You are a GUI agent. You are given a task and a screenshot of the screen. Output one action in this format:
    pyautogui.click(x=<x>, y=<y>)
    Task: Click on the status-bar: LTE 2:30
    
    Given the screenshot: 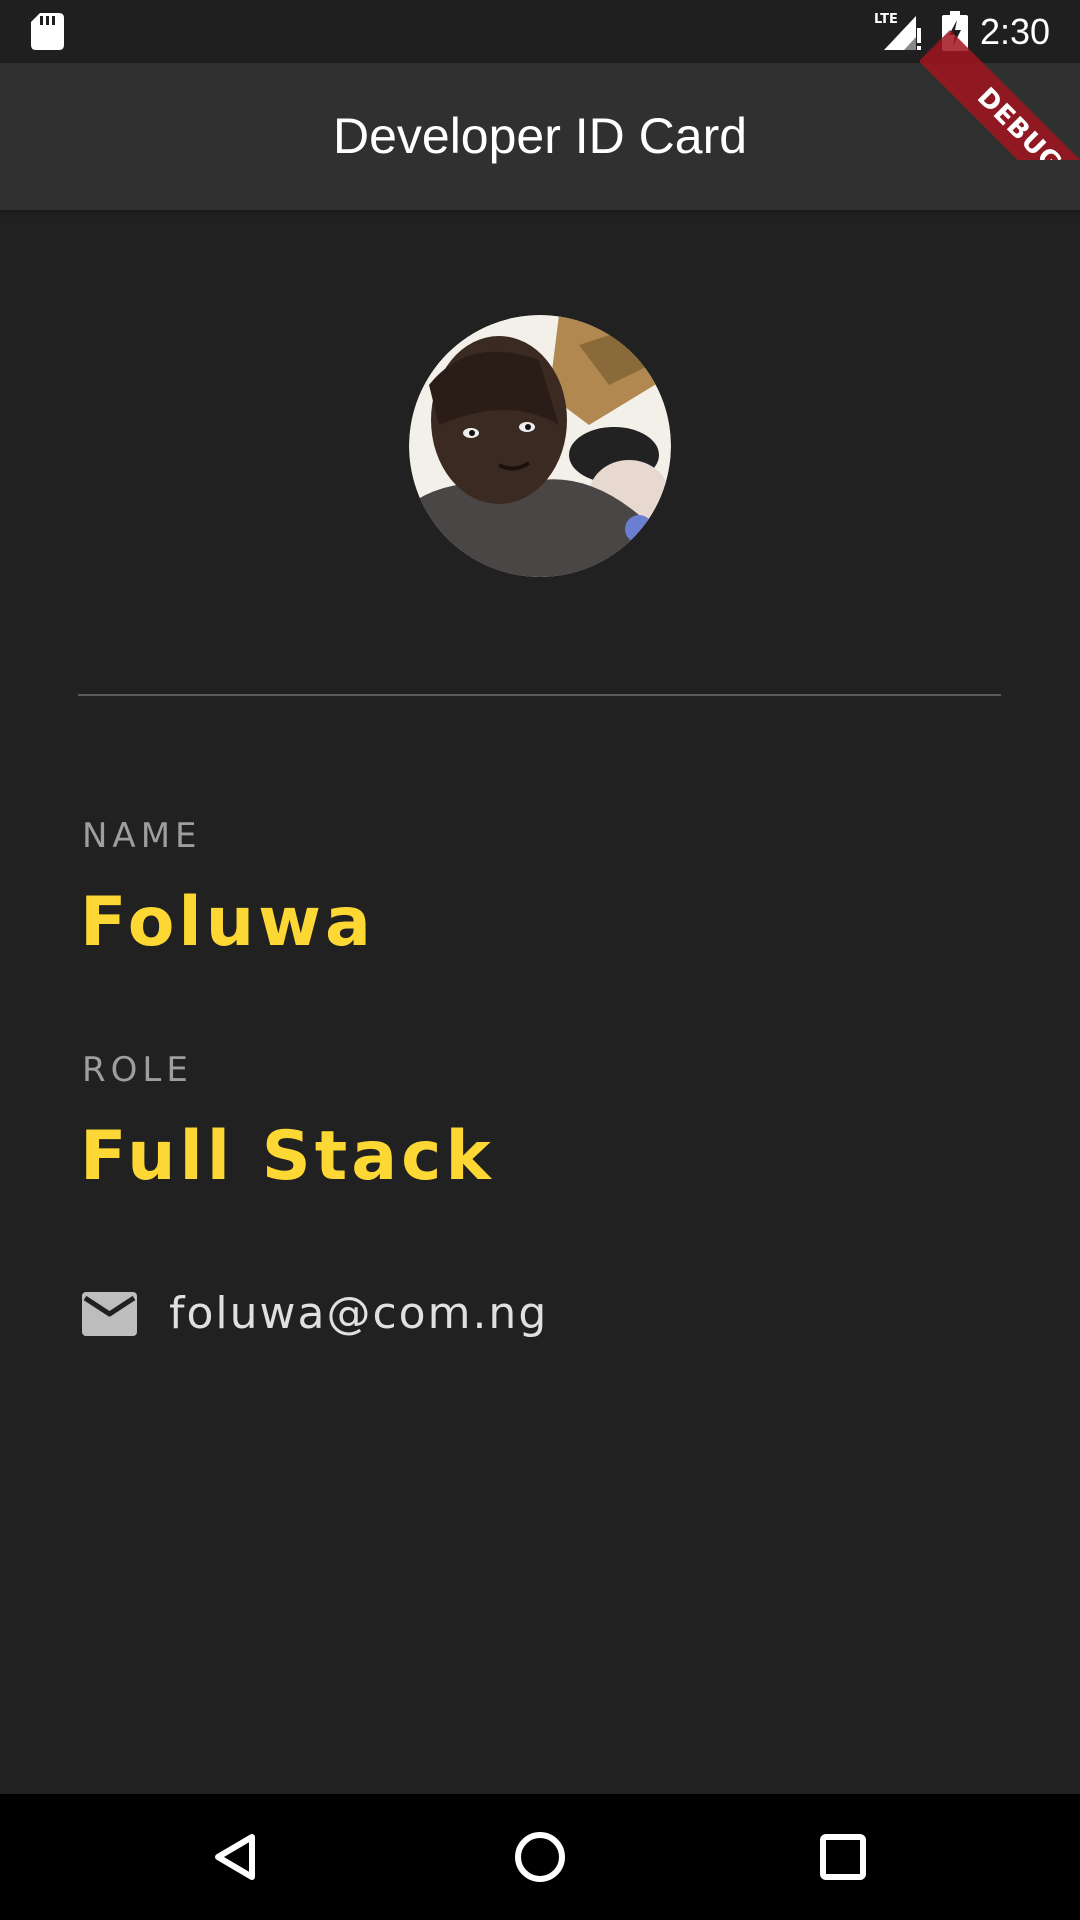 What is the action you would take?
    pyautogui.click(x=540, y=31)
    